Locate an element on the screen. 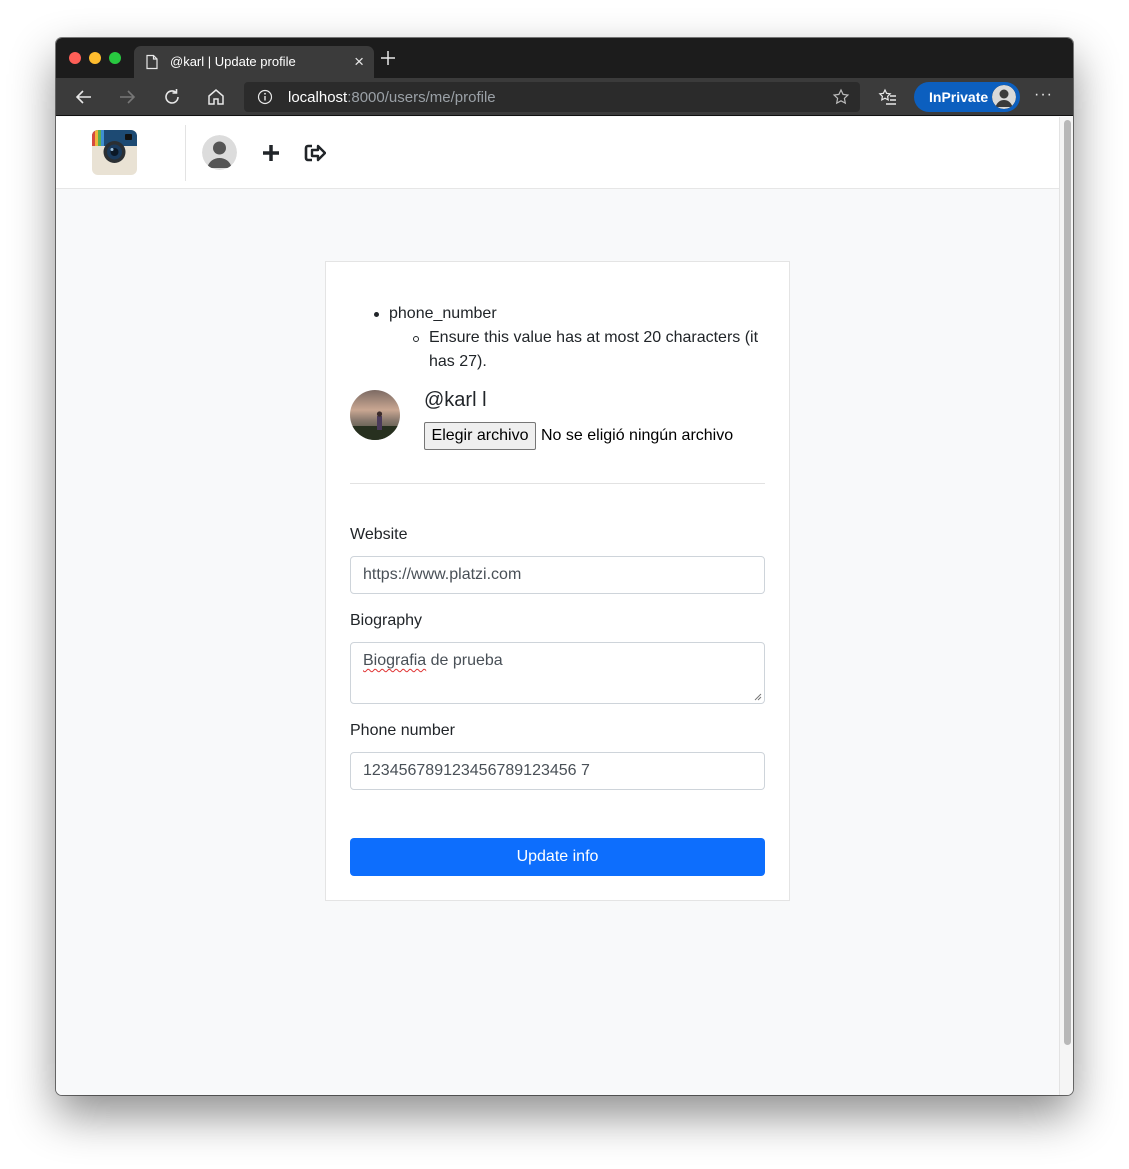  inprivate-button: InPrivate is located at coordinates (967, 97).